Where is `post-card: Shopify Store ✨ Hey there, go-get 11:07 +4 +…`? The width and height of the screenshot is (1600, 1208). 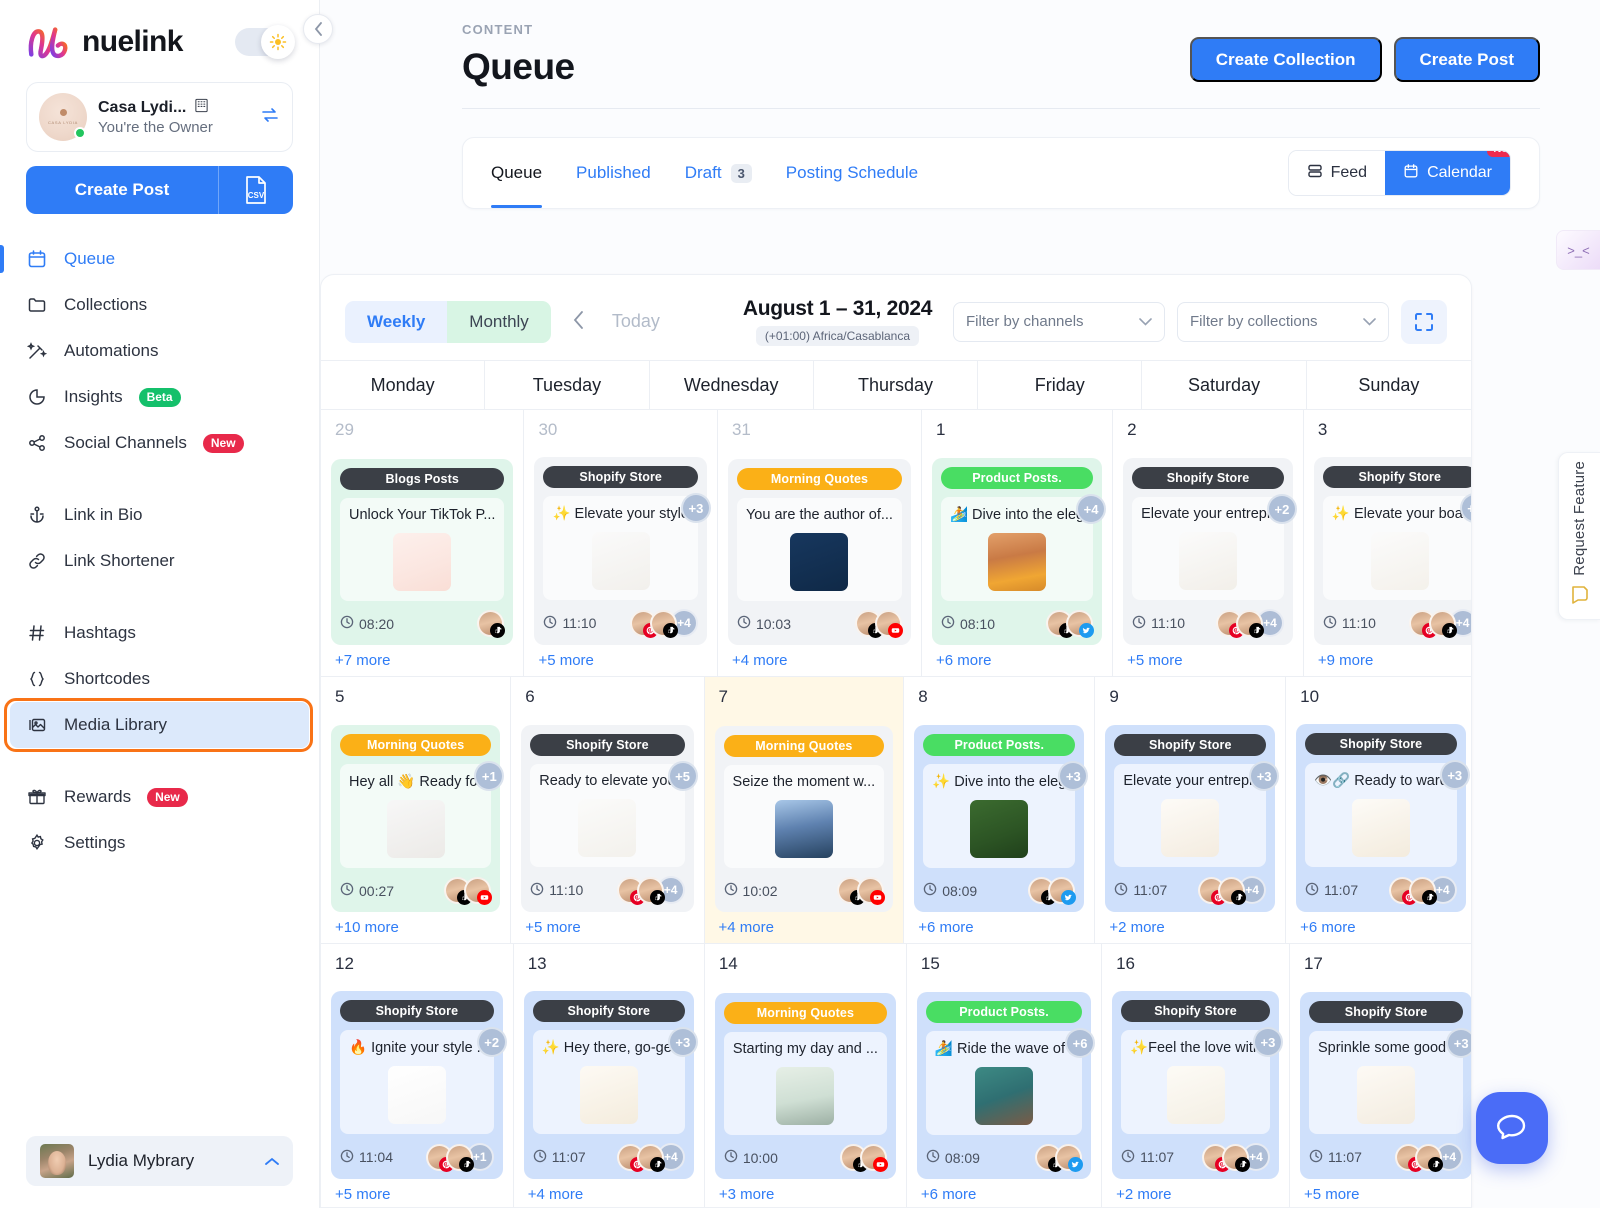 post-card: Shopify Store ✨ Hey there, go-get 11:07 +4 +… is located at coordinates (610, 1085).